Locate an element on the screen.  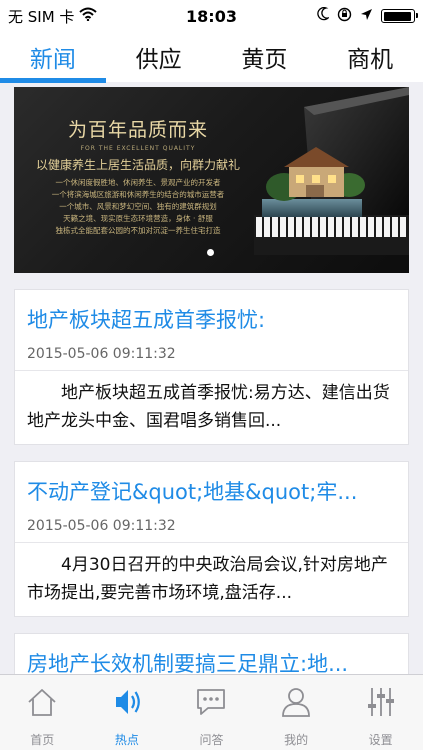
battery-fill is located at coordinates (397, 16).